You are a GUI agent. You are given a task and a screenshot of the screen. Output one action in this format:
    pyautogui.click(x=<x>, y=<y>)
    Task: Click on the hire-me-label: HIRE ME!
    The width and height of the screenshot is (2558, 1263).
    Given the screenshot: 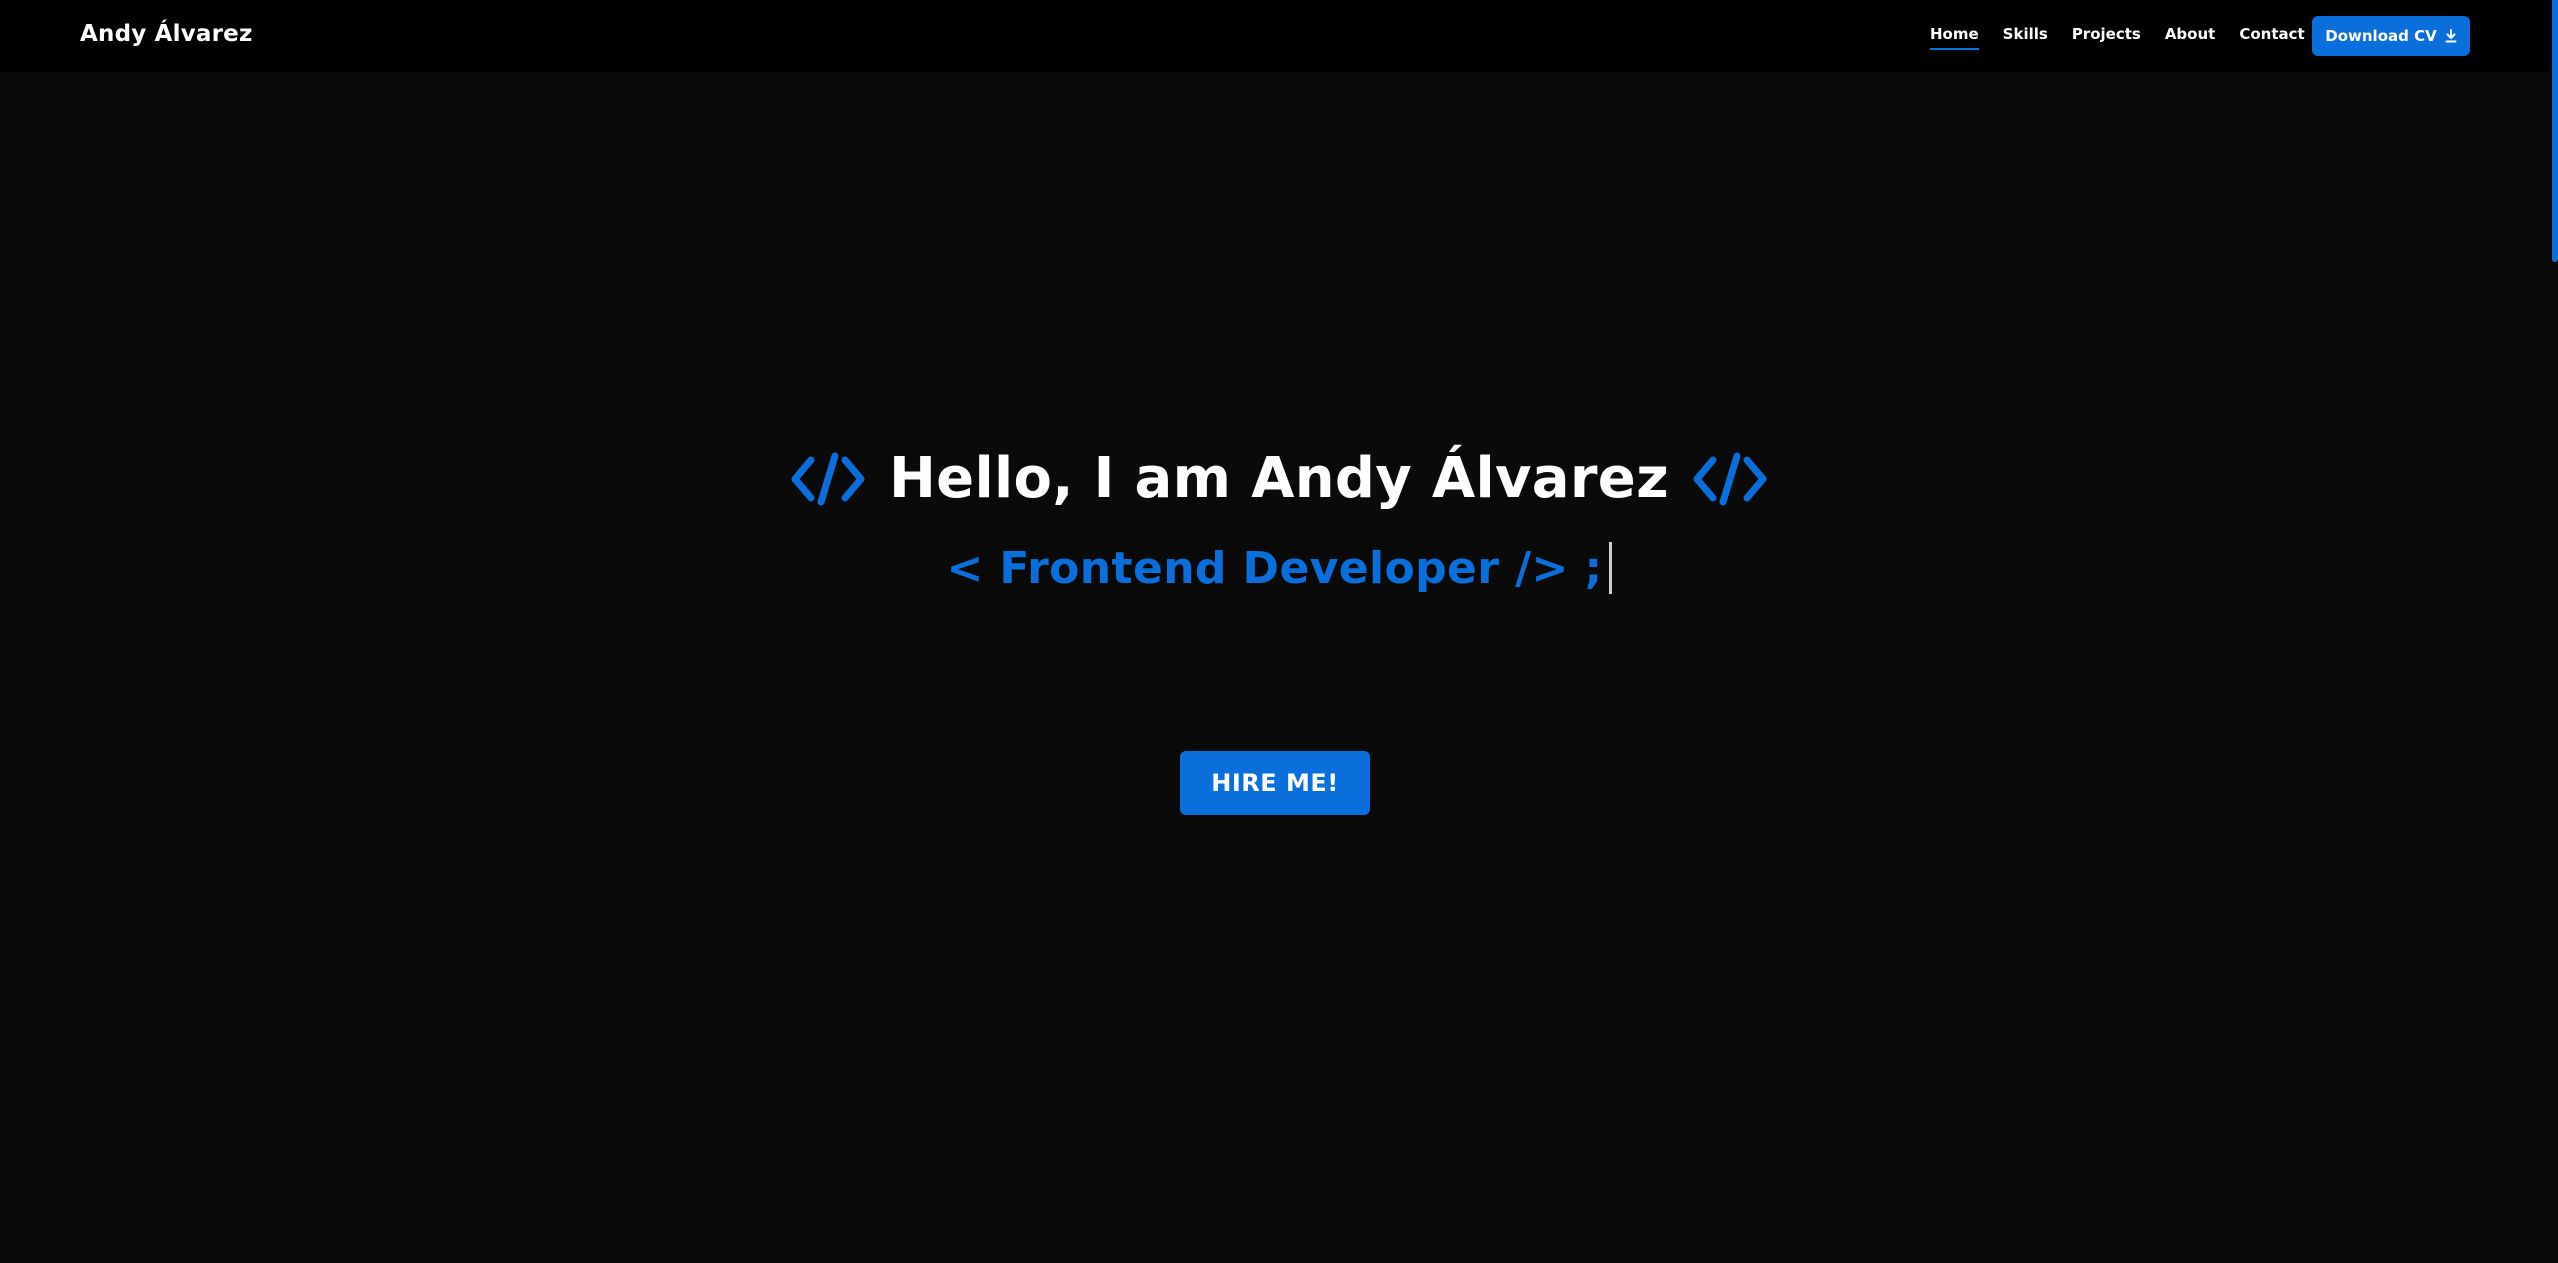 What is the action you would take?
    pyautogui.click(x=1275, y=783)
    